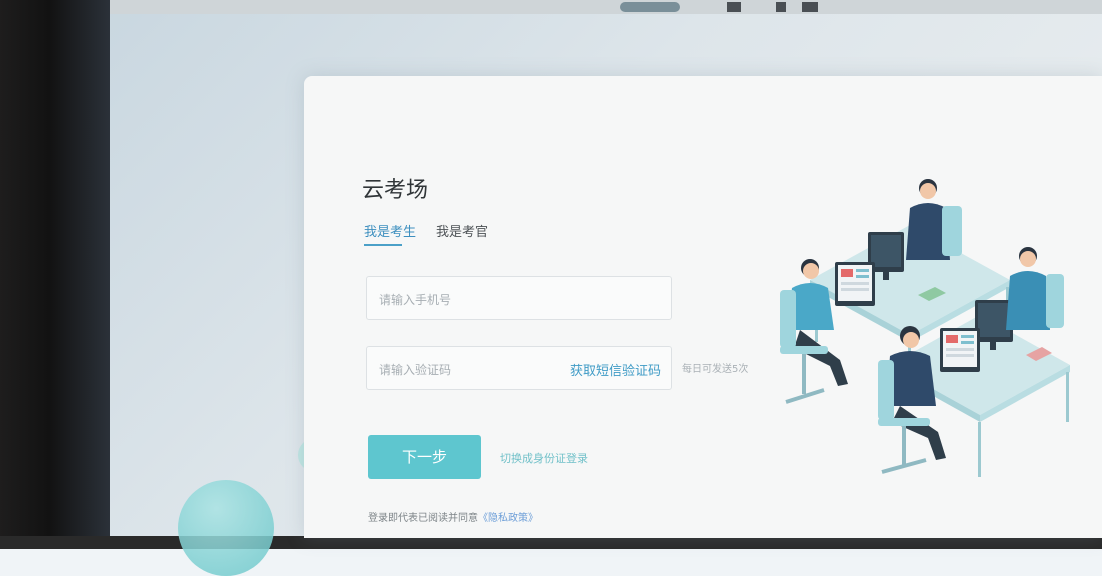  Describe the element at coordinates (55, 274) in the screenshot. I see `screen-bezel` at that location.